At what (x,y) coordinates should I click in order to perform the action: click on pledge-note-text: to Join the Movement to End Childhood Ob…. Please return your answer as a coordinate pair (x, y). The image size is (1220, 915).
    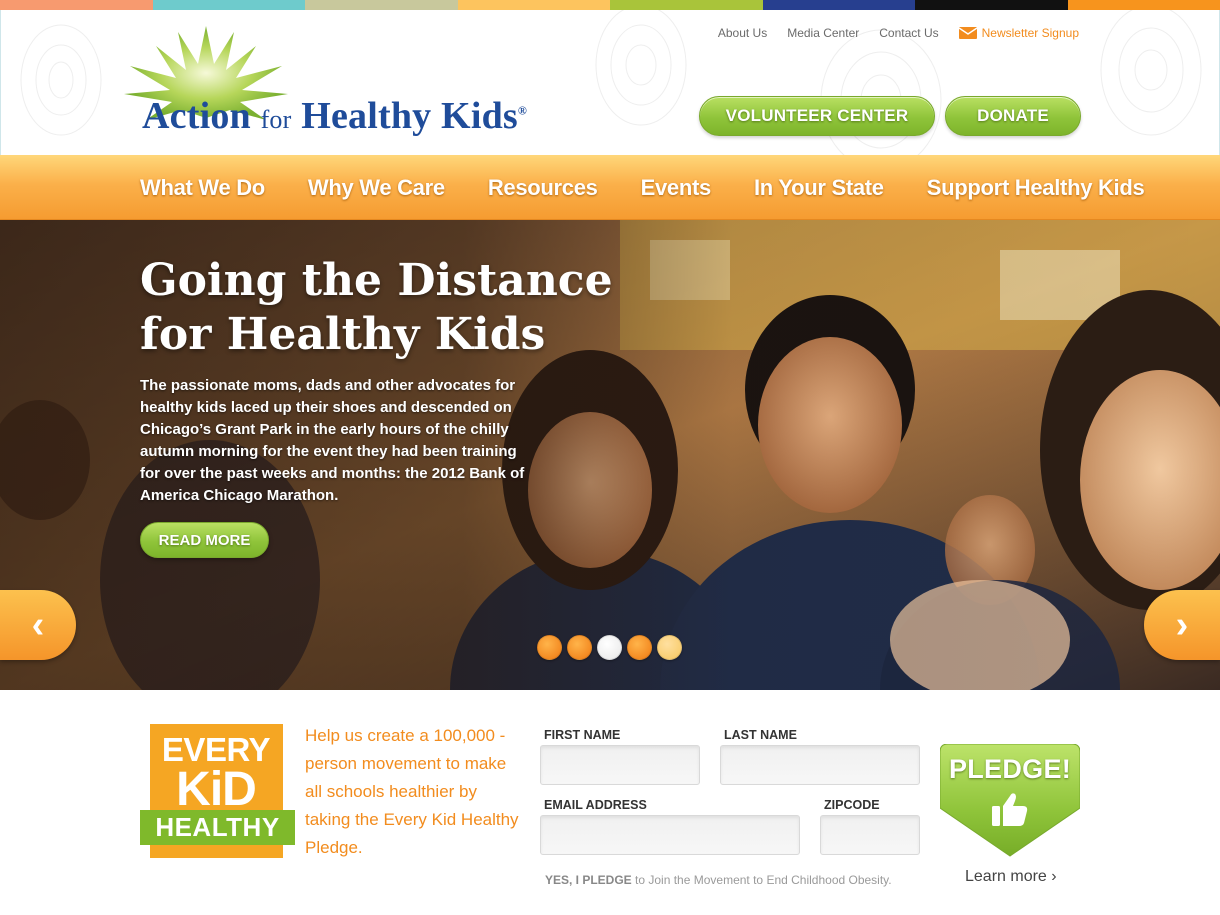
    Looking at the image, I should click on (761, 880).